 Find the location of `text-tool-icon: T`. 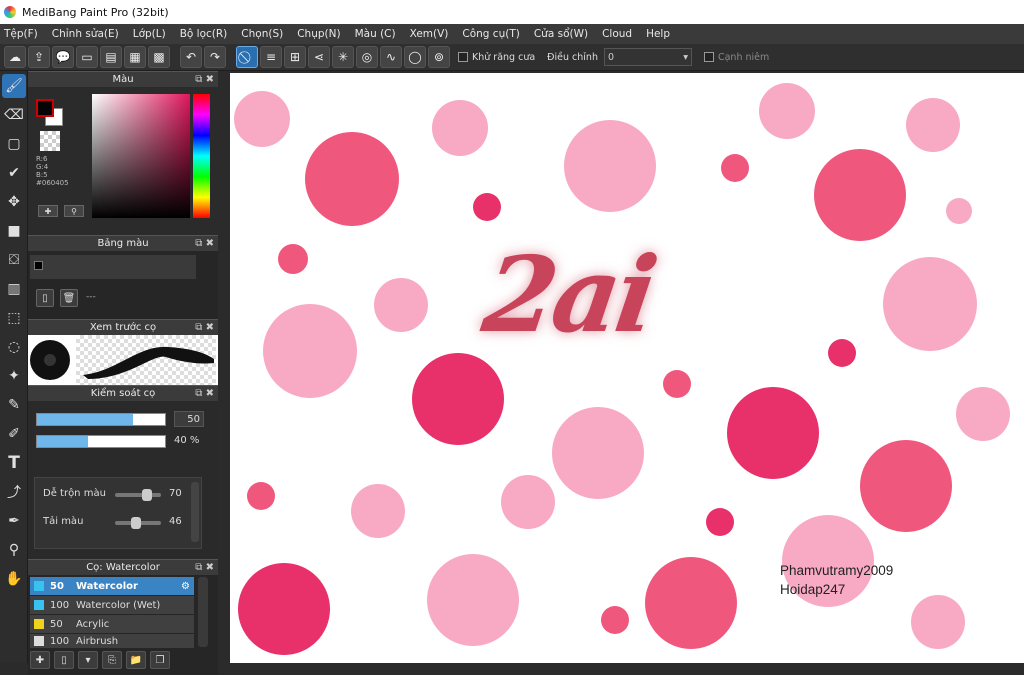

text-tool-icon: T is located at coordinates (14, 463).